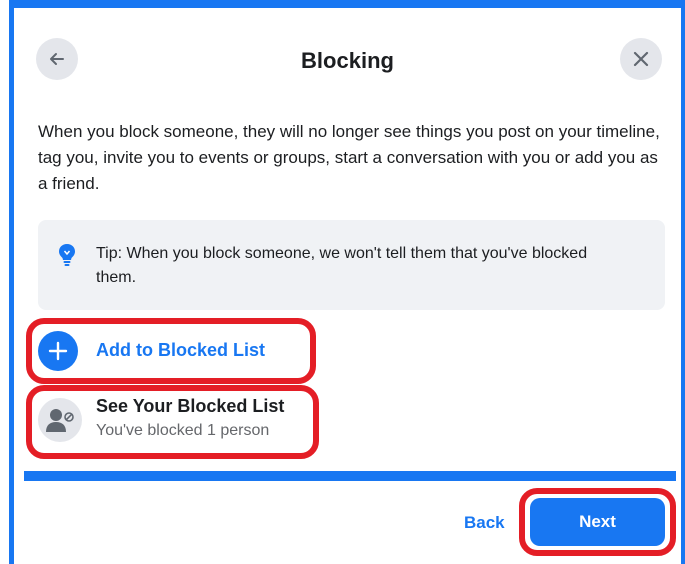 The width and height of the screenshot is (685, 564). What do you see at coordinates (172, 422) in the screenshot?
I see `highlight-see-blocked-list` at bounding box center [172, 422].